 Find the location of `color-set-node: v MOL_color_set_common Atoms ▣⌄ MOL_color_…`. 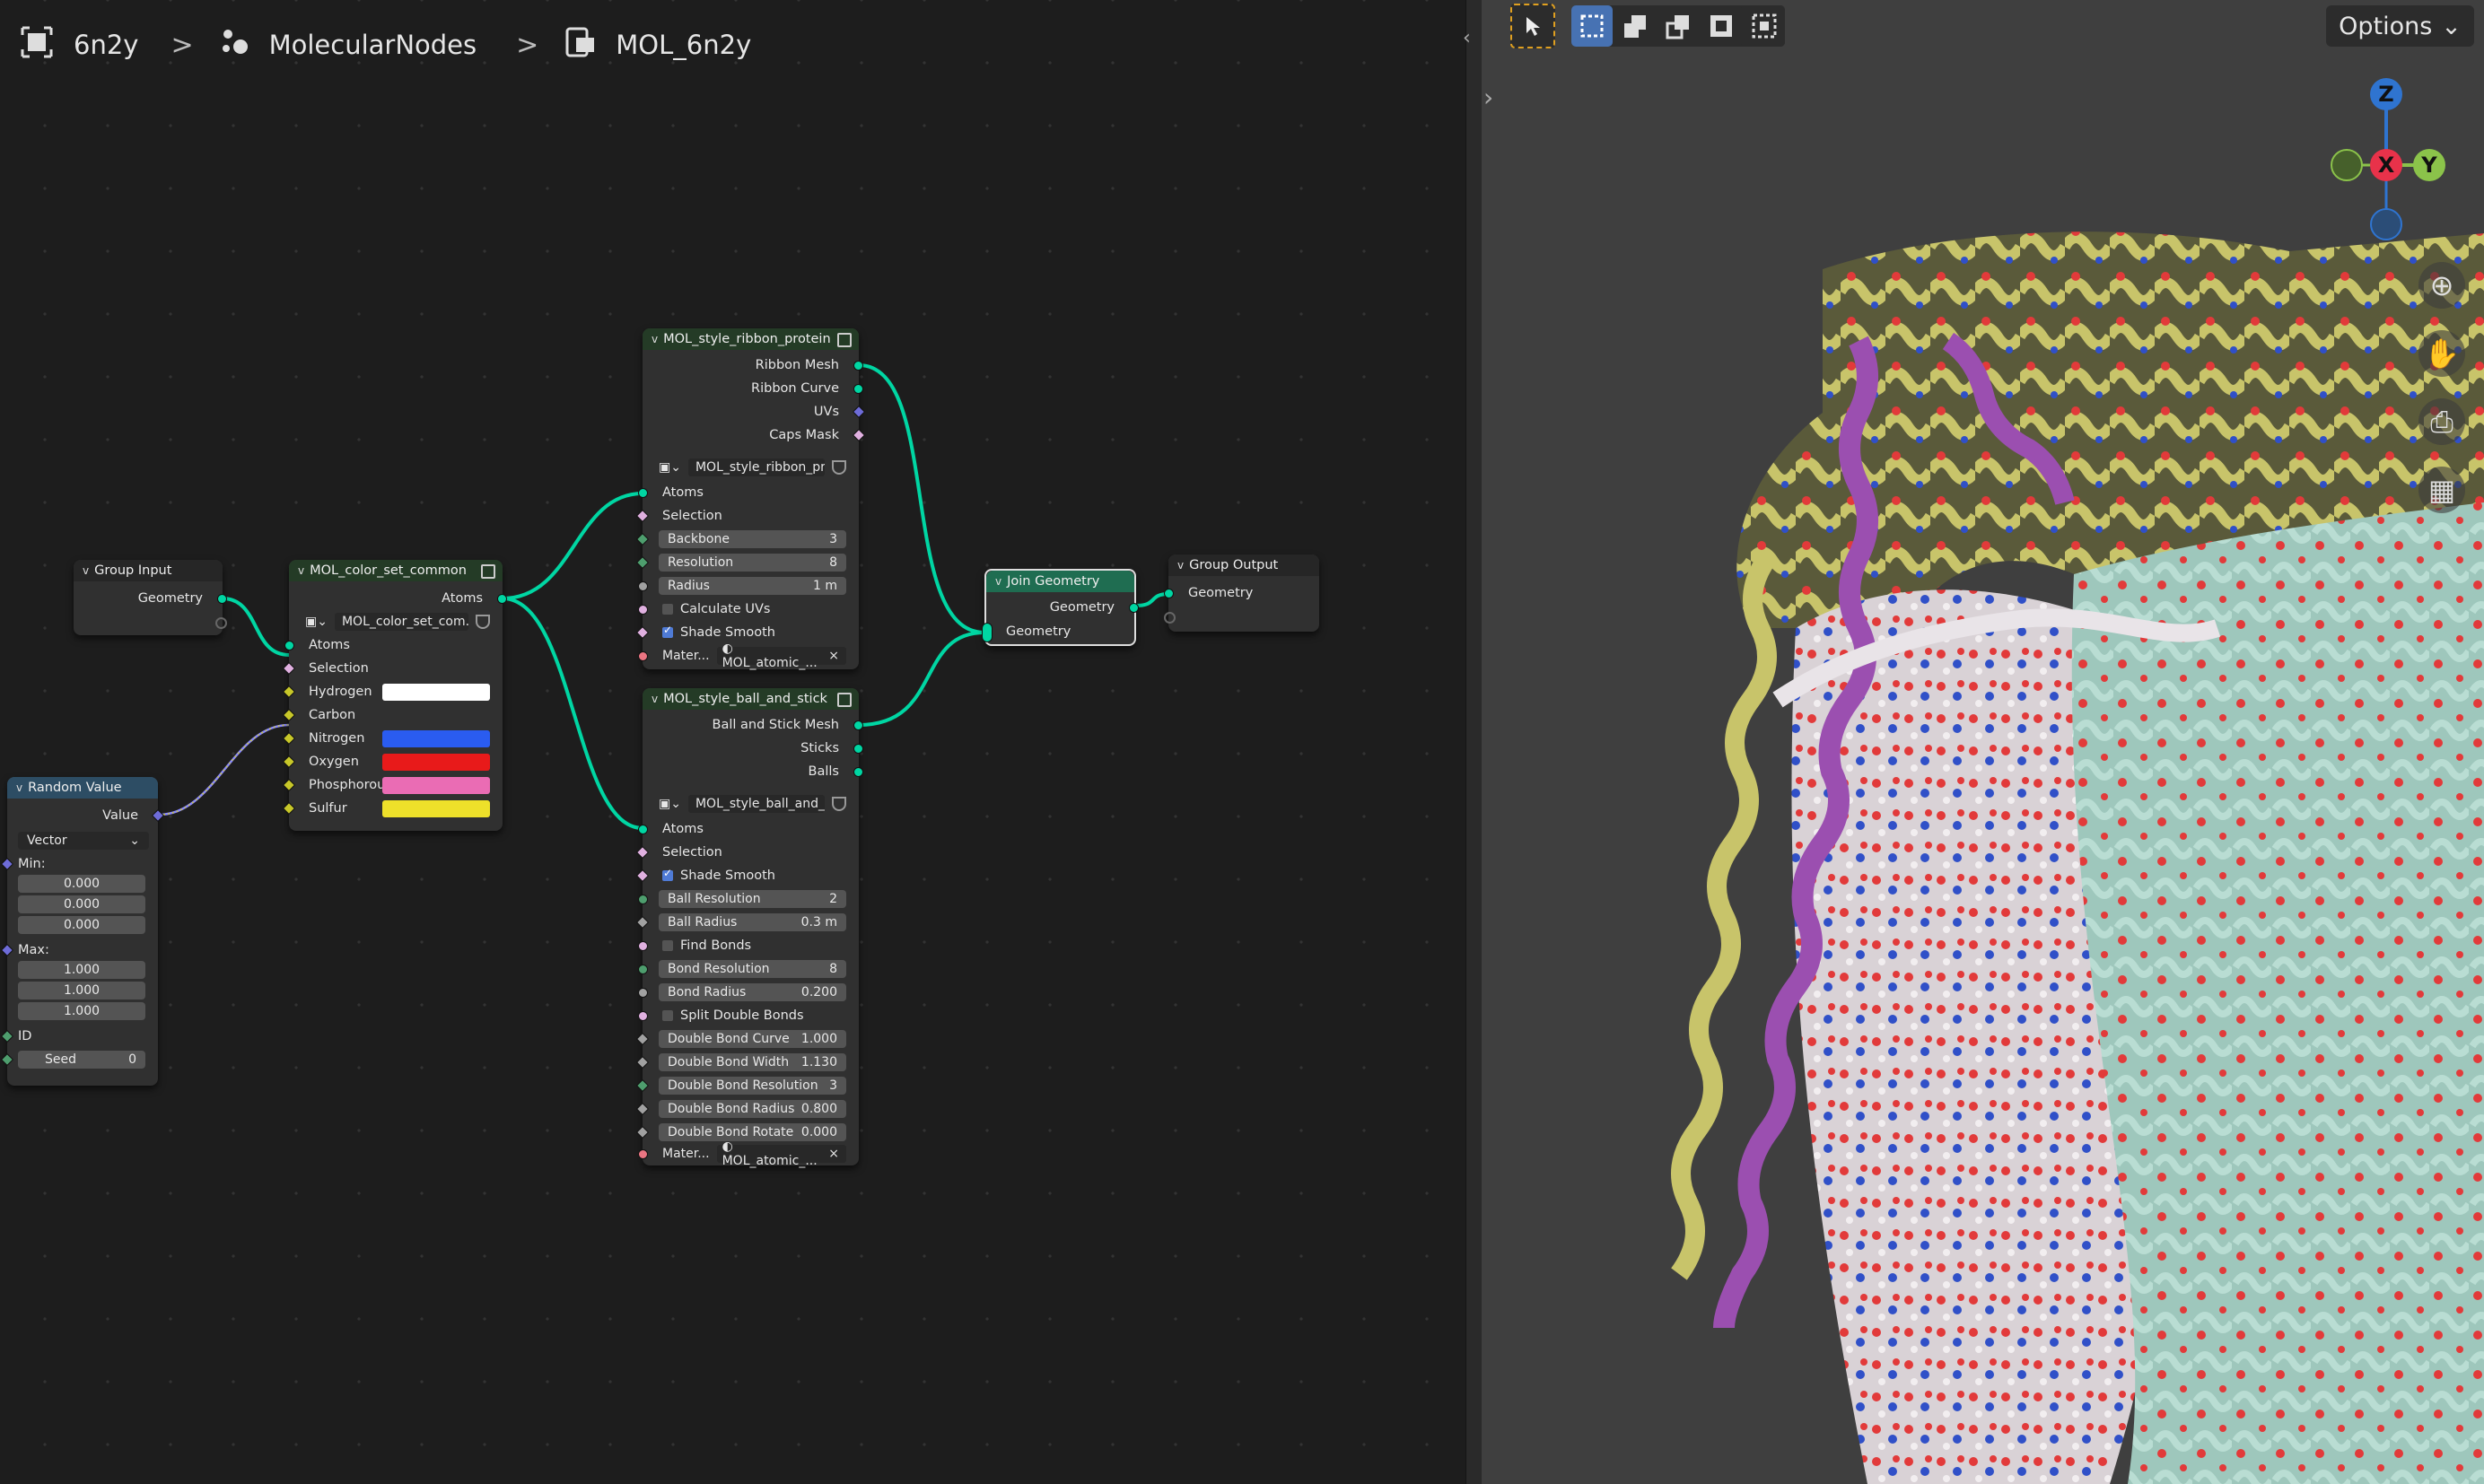

color-set-node: v MOL_color_set_common Atoms ▣⌄ MOL_color_… is located at coordinates (394, 695).